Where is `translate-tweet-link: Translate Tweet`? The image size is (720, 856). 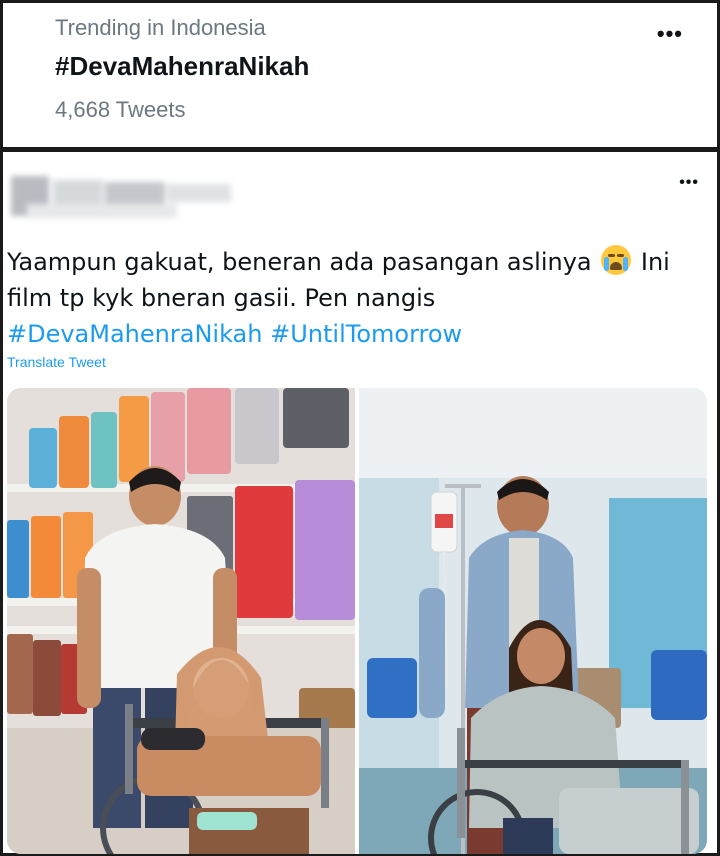 translate-tweet-link: Translate Tweet is located at coordinates (56, 362).